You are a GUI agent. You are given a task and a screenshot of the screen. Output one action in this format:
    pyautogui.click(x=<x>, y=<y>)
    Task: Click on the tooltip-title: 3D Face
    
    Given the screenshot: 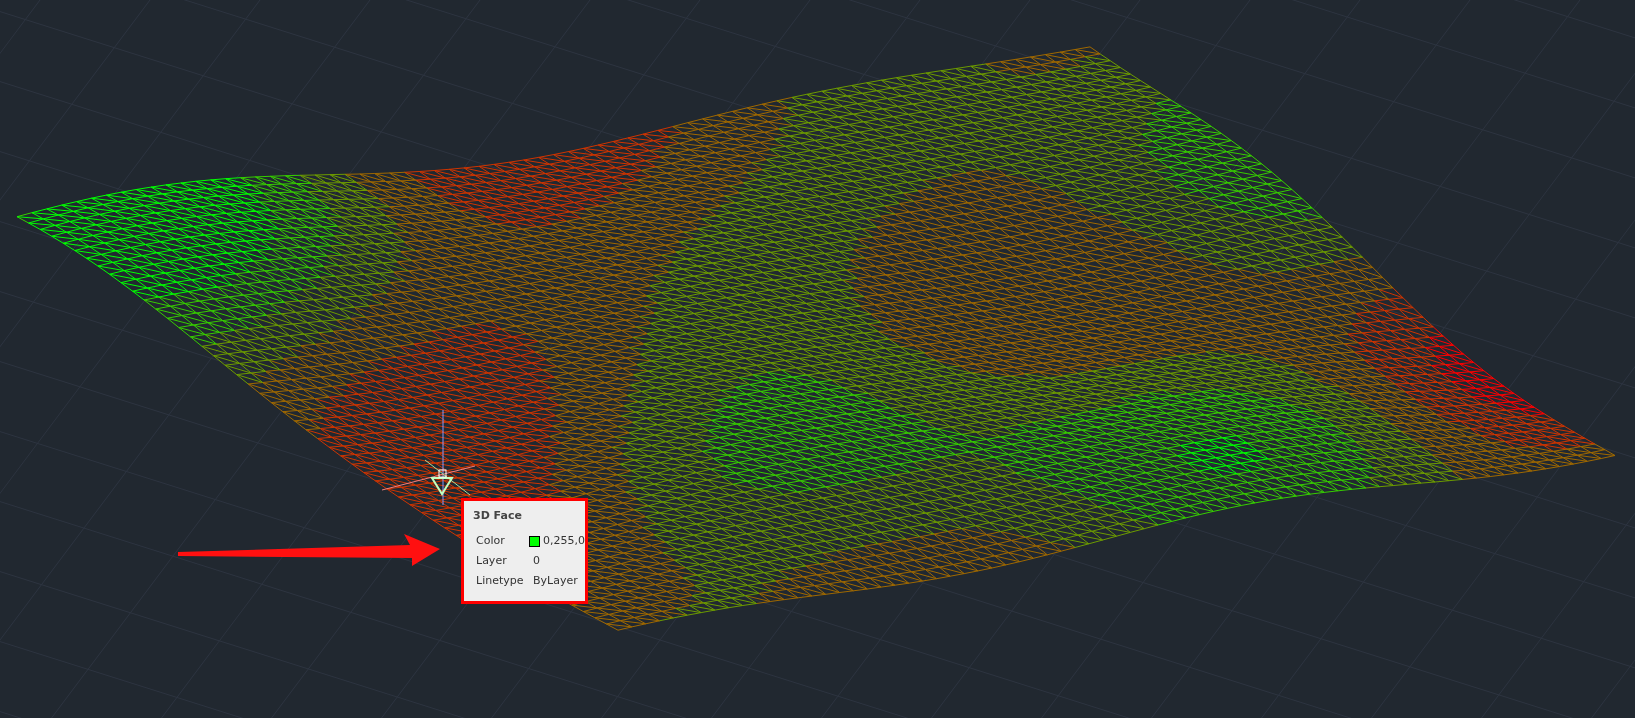 What is the action you would take?
    pyautogui.click(x=498, y=515)
    